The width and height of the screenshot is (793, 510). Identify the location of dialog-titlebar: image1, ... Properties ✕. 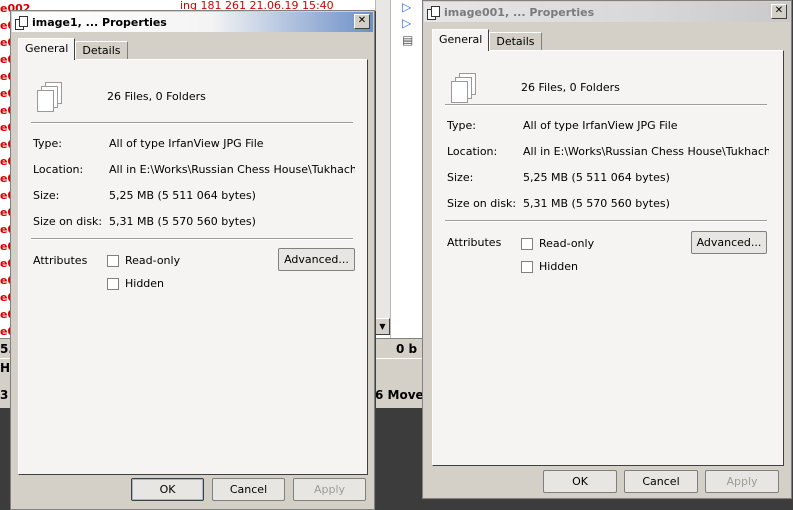
(192, 22).